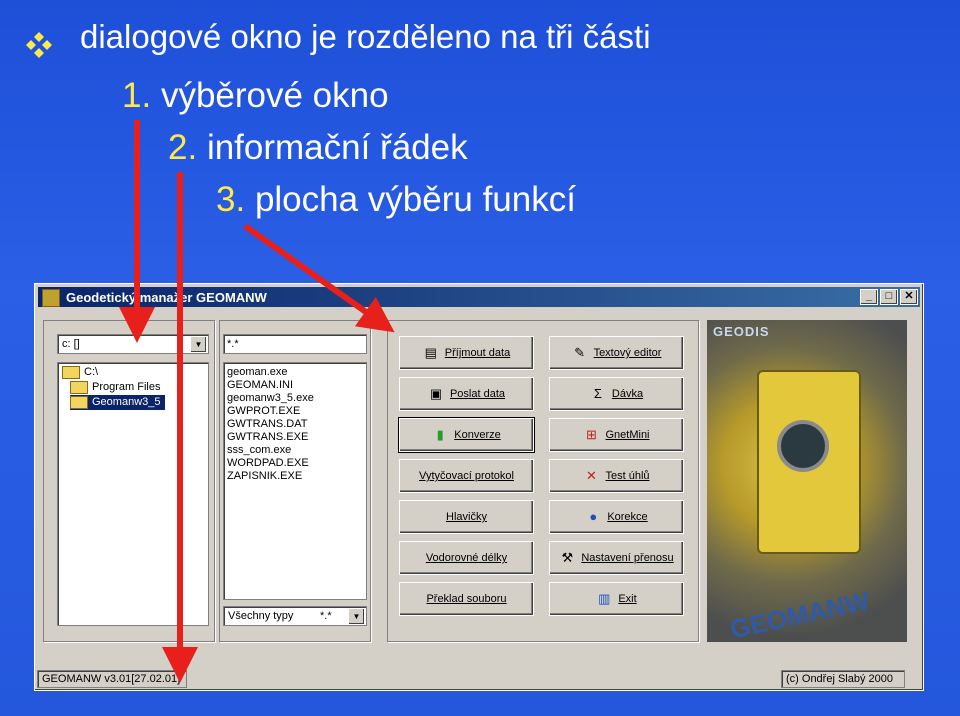 The width and height of the screenshot is (960, 716). I want to click on tree-item-label: Geomanw3_5, so click(126, 402).